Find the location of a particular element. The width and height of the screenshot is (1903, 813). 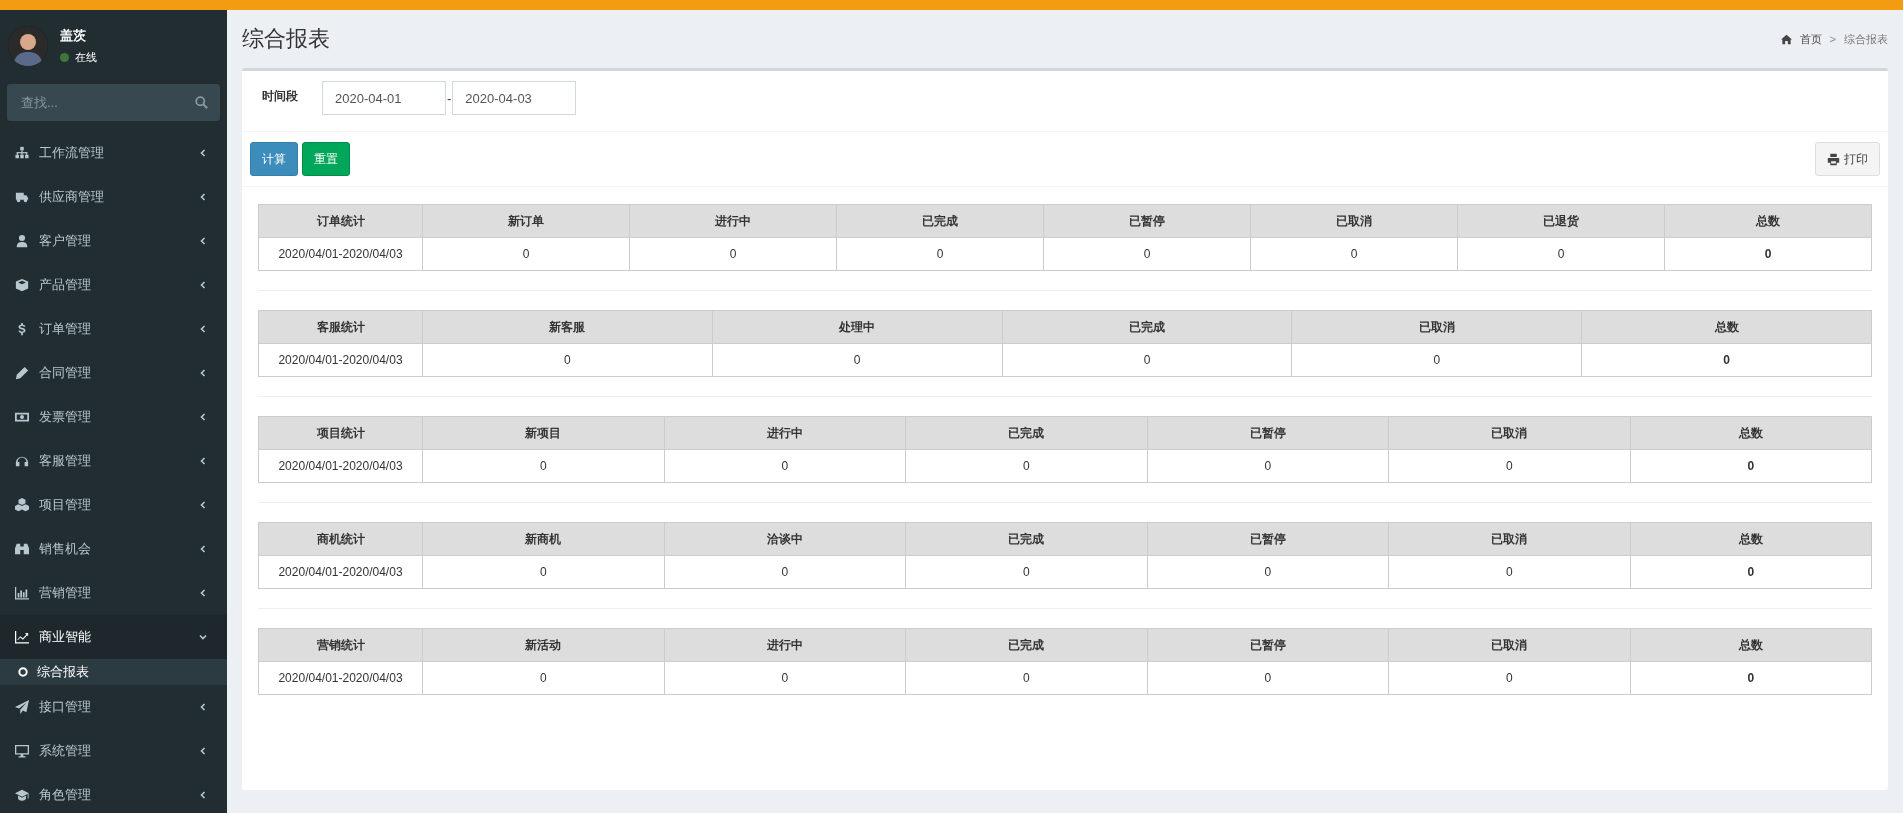

chevron-down-icon is located at coordinates (203, 637).